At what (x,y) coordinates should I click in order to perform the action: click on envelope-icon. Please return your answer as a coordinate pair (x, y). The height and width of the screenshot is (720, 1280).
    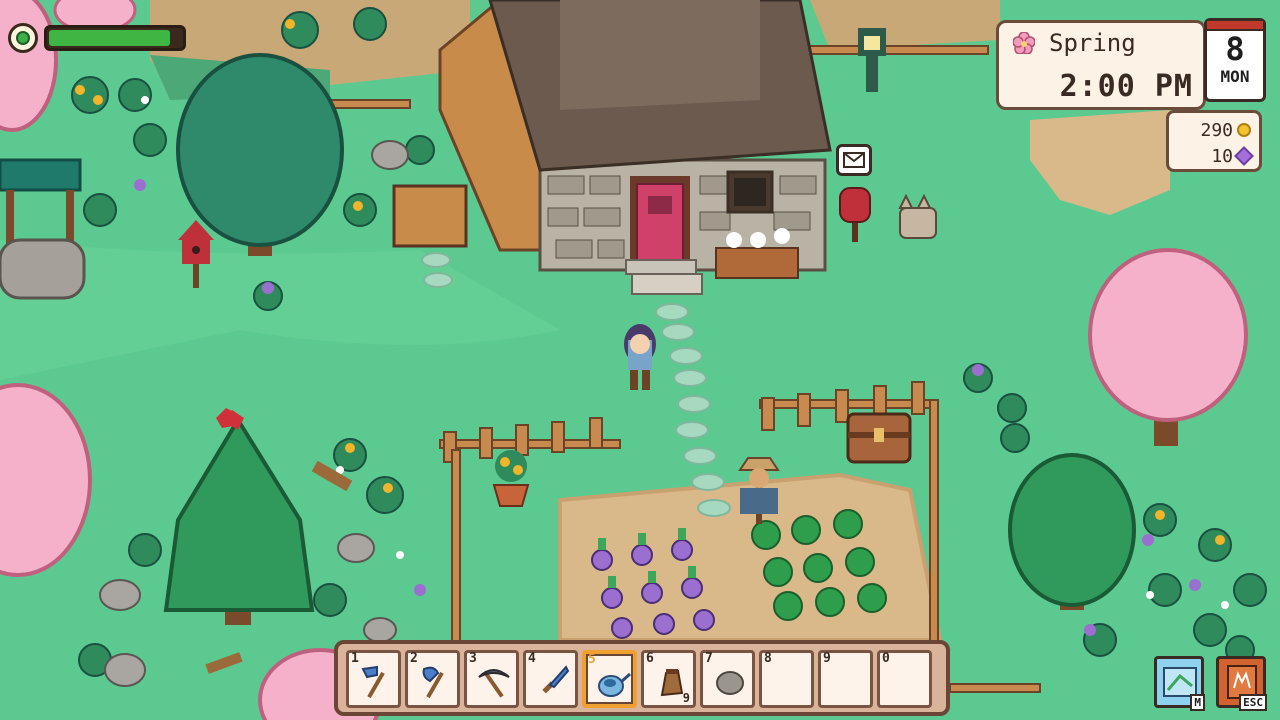
    Looking at the image, I should click on (854, 160).